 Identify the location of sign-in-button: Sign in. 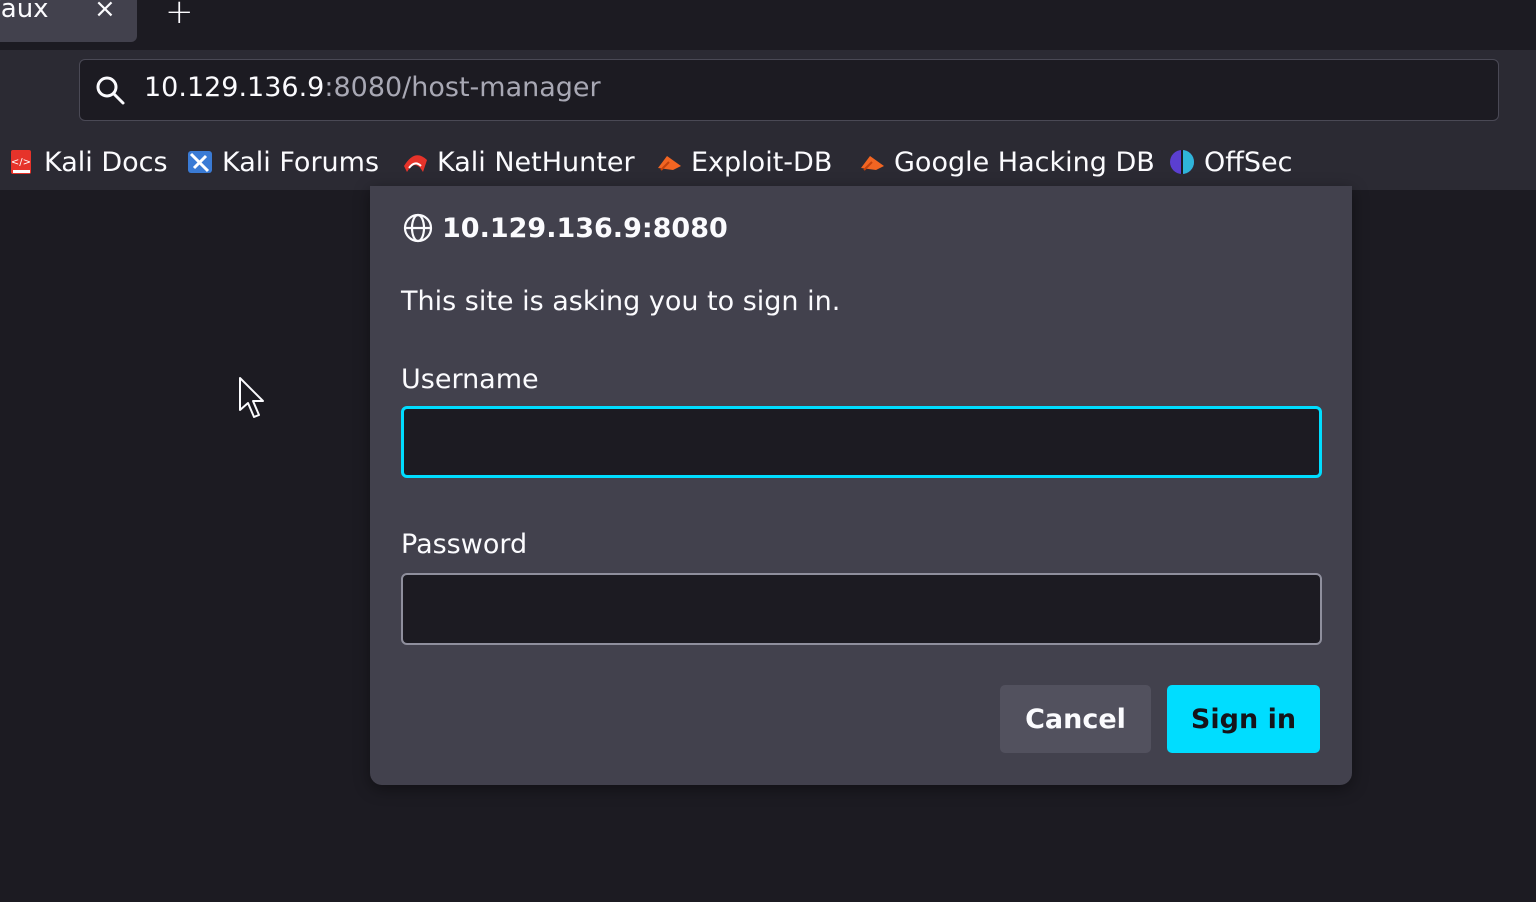
(1243, 719).